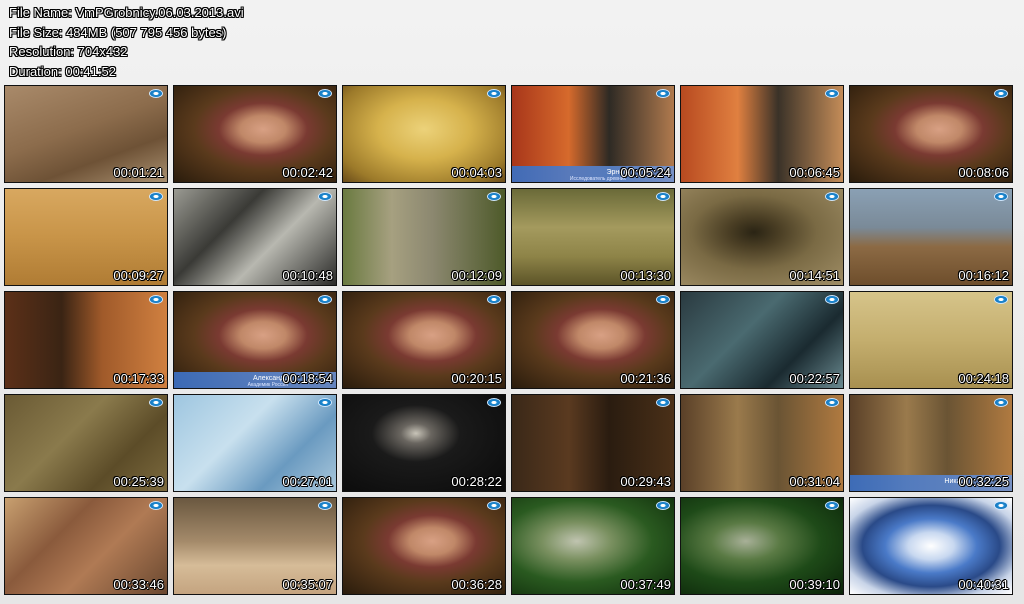 Image resolution: width=1024 pixels, height=604 pixels. I want to click on duration-line: Duration: 00:41:52, so click(62, 71).